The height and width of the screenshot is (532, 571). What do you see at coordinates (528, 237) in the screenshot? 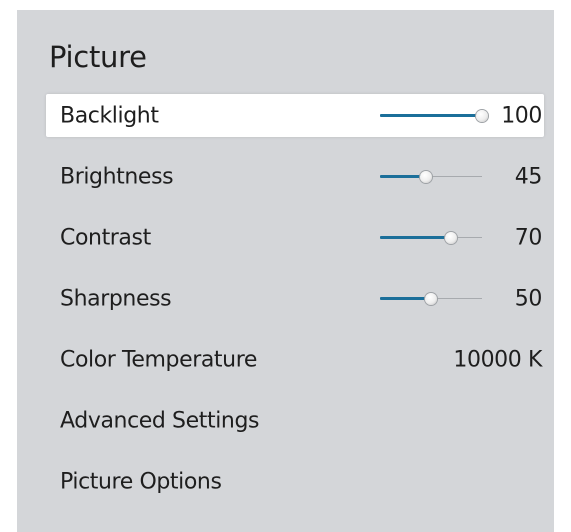
I see `contrast-value: 70` at bounding box center [528, 237].